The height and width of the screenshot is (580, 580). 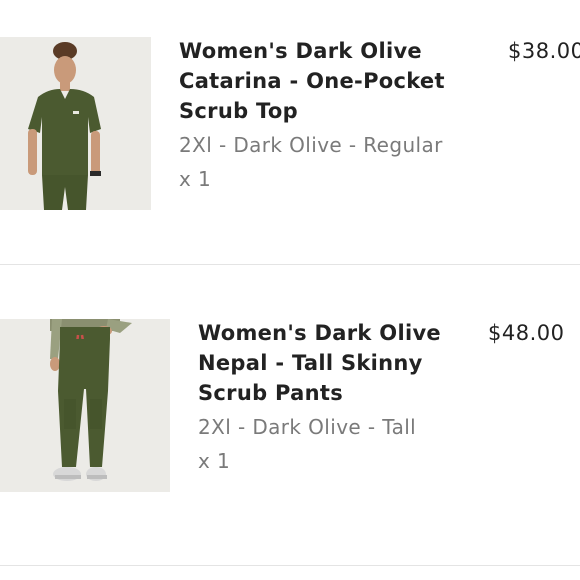 I want to click on scrub-pants-image, so click(x=85, y=405).